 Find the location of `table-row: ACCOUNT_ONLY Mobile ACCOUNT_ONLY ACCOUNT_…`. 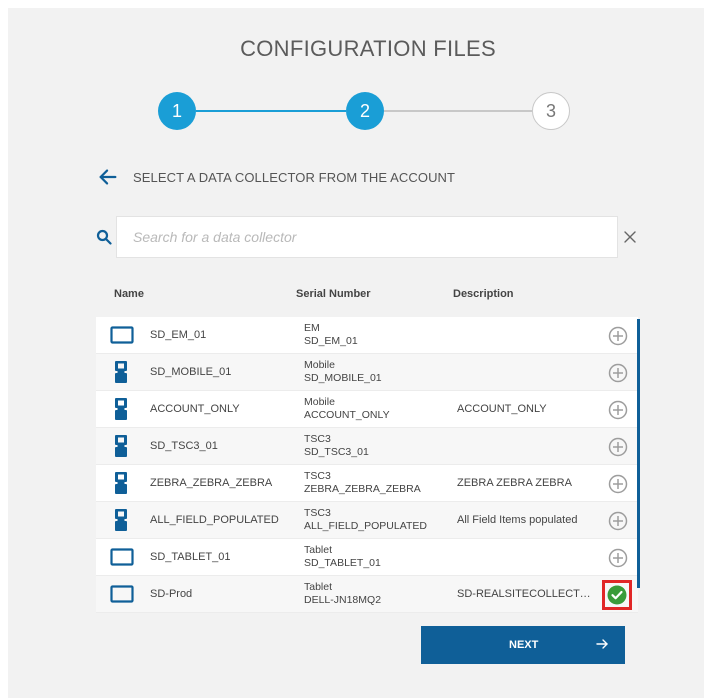

table-row: ACCOUNT_ONLY Mobile ACCOUNT_ONLY ACCOUNT_… is located at coordinates (367, 409).